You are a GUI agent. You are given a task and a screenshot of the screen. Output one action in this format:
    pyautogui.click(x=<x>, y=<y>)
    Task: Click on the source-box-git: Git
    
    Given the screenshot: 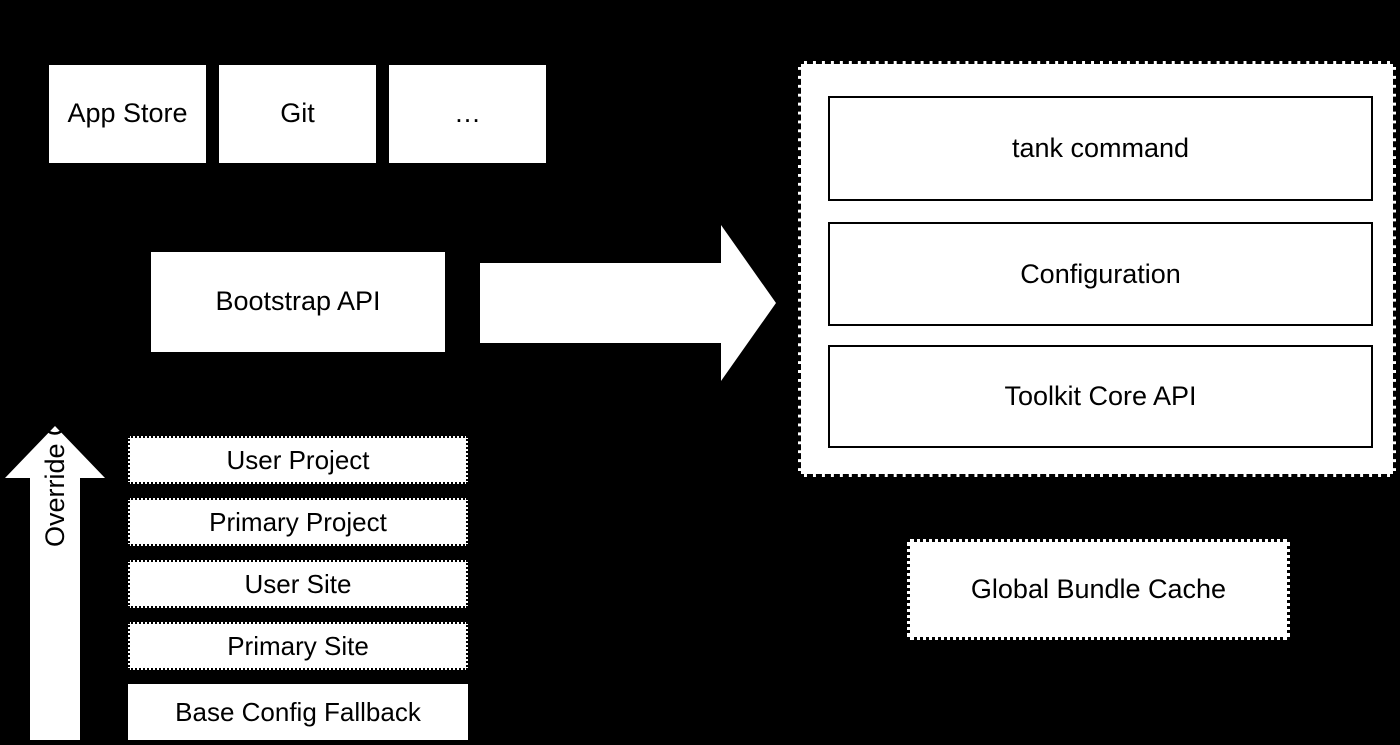 What is the action you would take?
    pyautogui.click(x=297, y=114)
    